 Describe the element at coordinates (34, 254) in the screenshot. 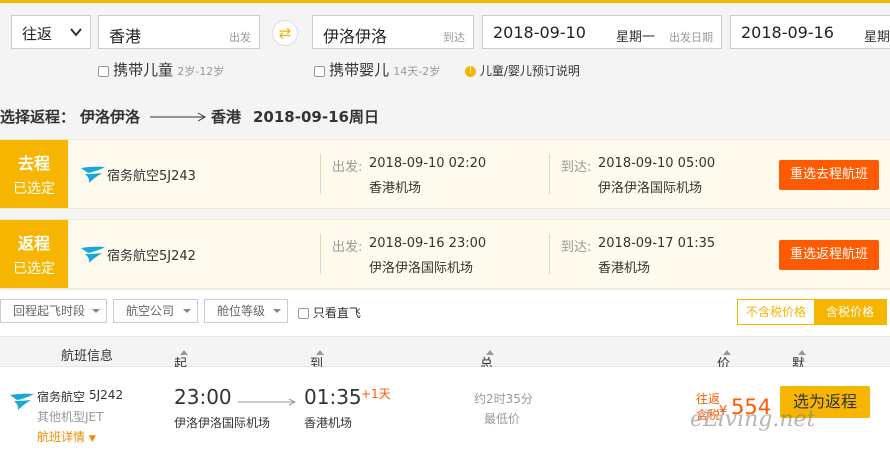

I see `return-selected-badge: 返程 已选定` at that location.